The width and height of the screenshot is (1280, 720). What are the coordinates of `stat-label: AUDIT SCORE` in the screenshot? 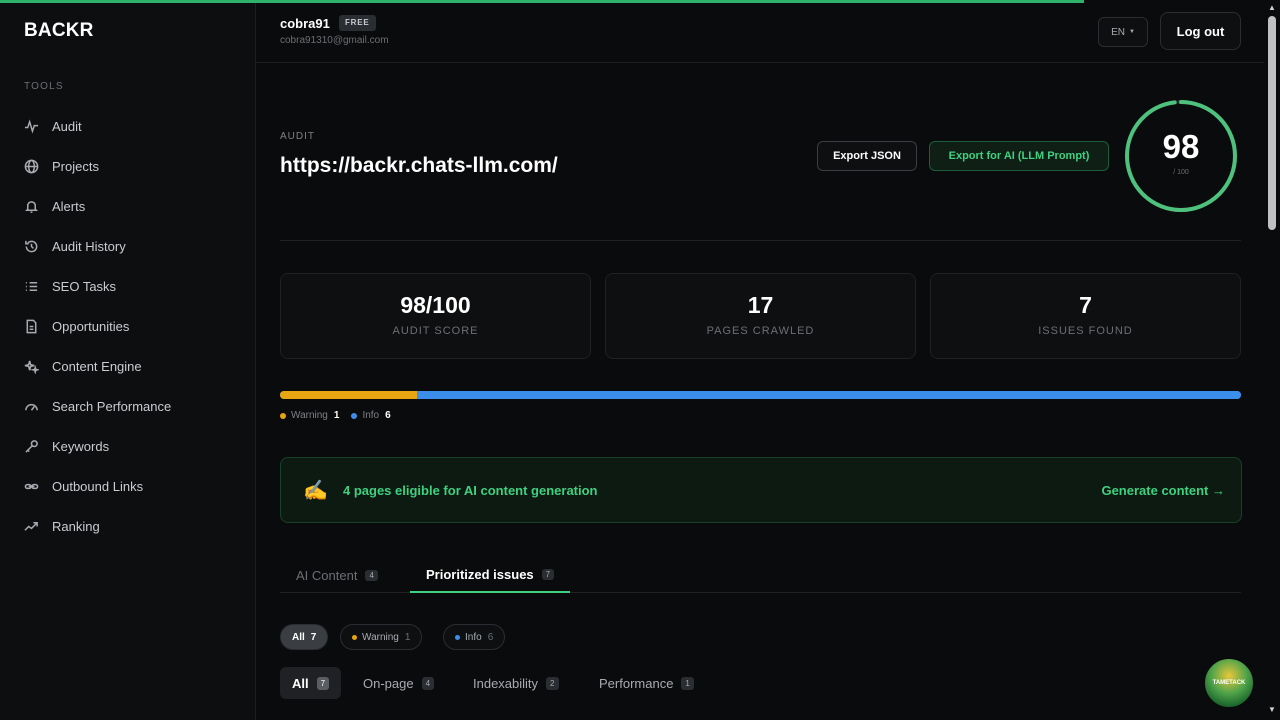 It's located at (435, 331).